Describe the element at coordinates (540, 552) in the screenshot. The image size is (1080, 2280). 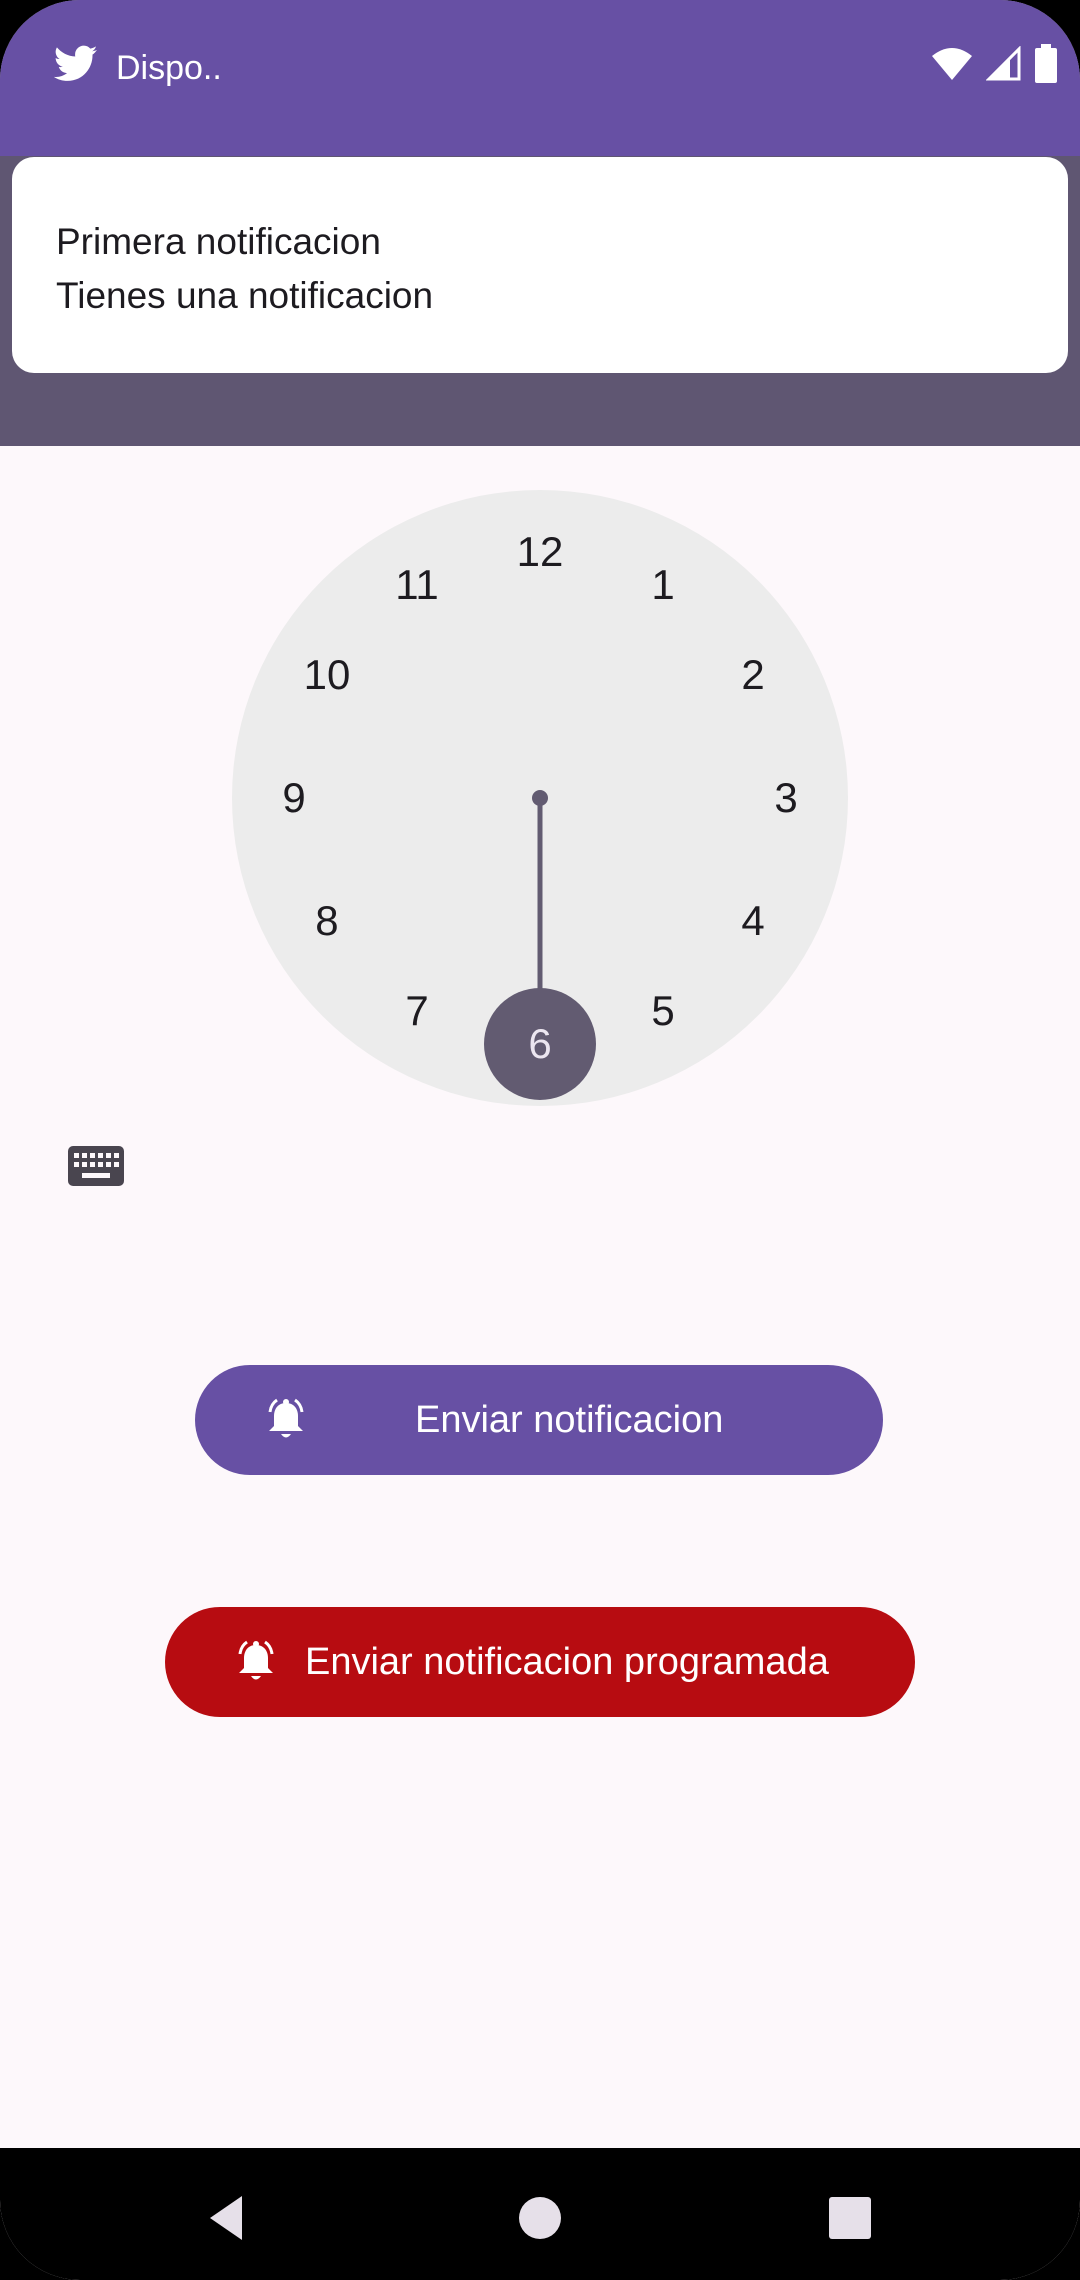
I see `clock-number-12: 12` at that location.